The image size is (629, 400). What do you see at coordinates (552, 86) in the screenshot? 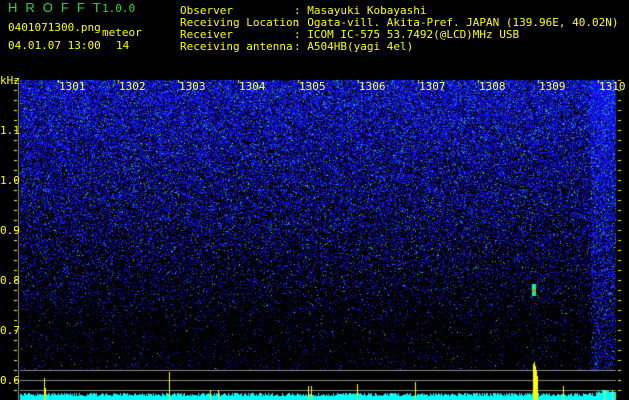
I see `minute-label: 1309` at bounding box center [552, 86].